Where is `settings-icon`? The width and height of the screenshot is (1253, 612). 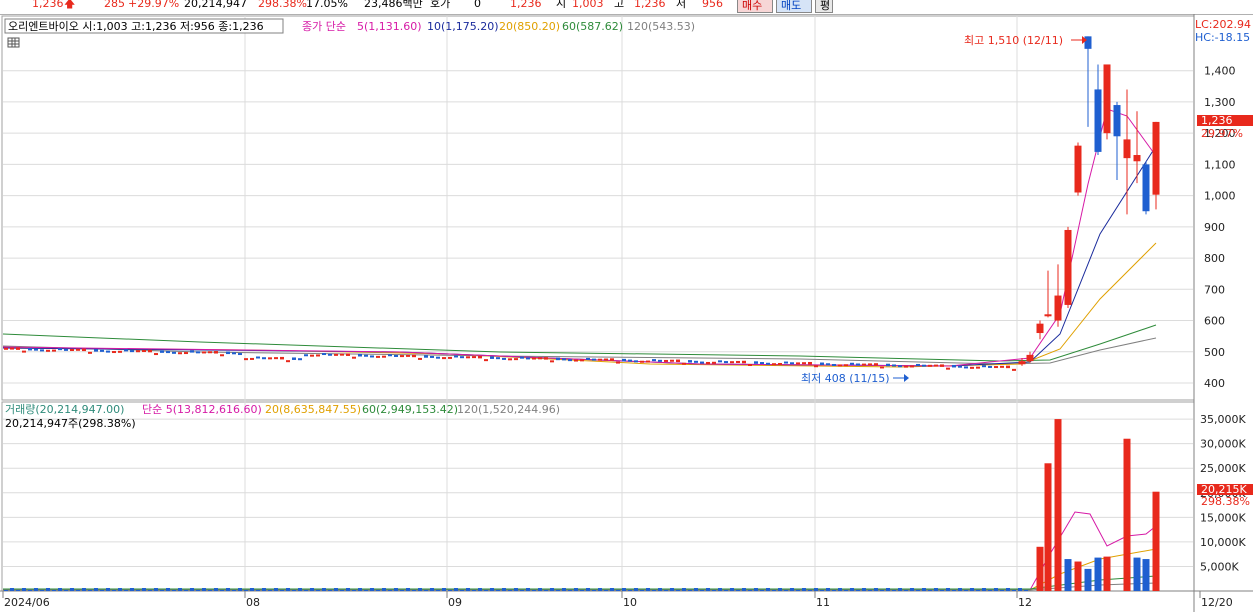 settings-icon is located at coordinates (13, 42).